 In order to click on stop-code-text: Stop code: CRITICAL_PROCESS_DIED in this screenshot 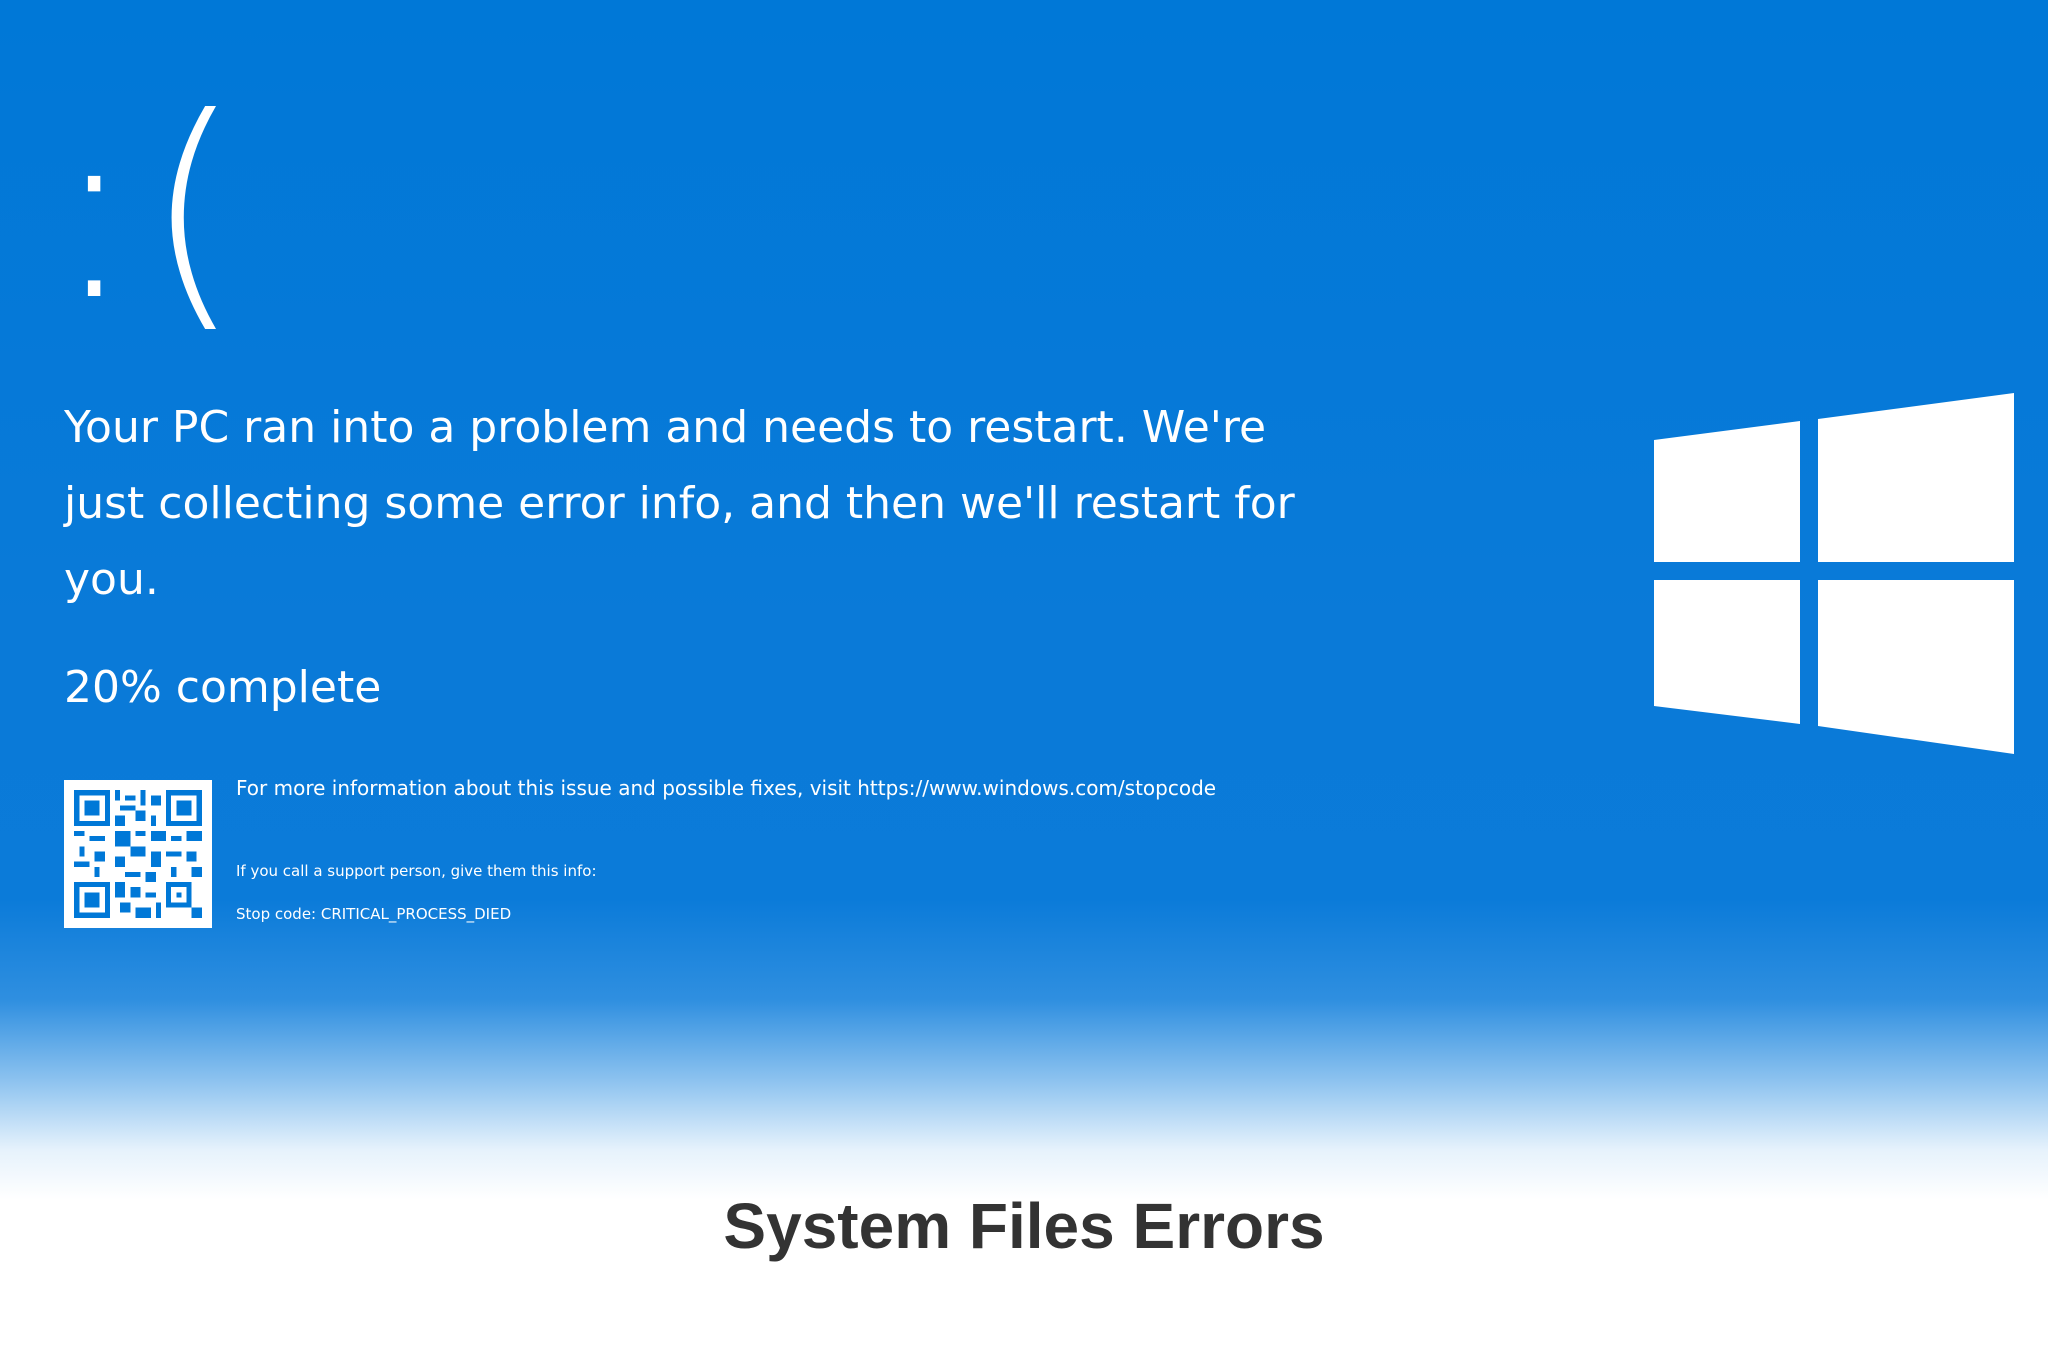, I will do `click(374, 914)`.